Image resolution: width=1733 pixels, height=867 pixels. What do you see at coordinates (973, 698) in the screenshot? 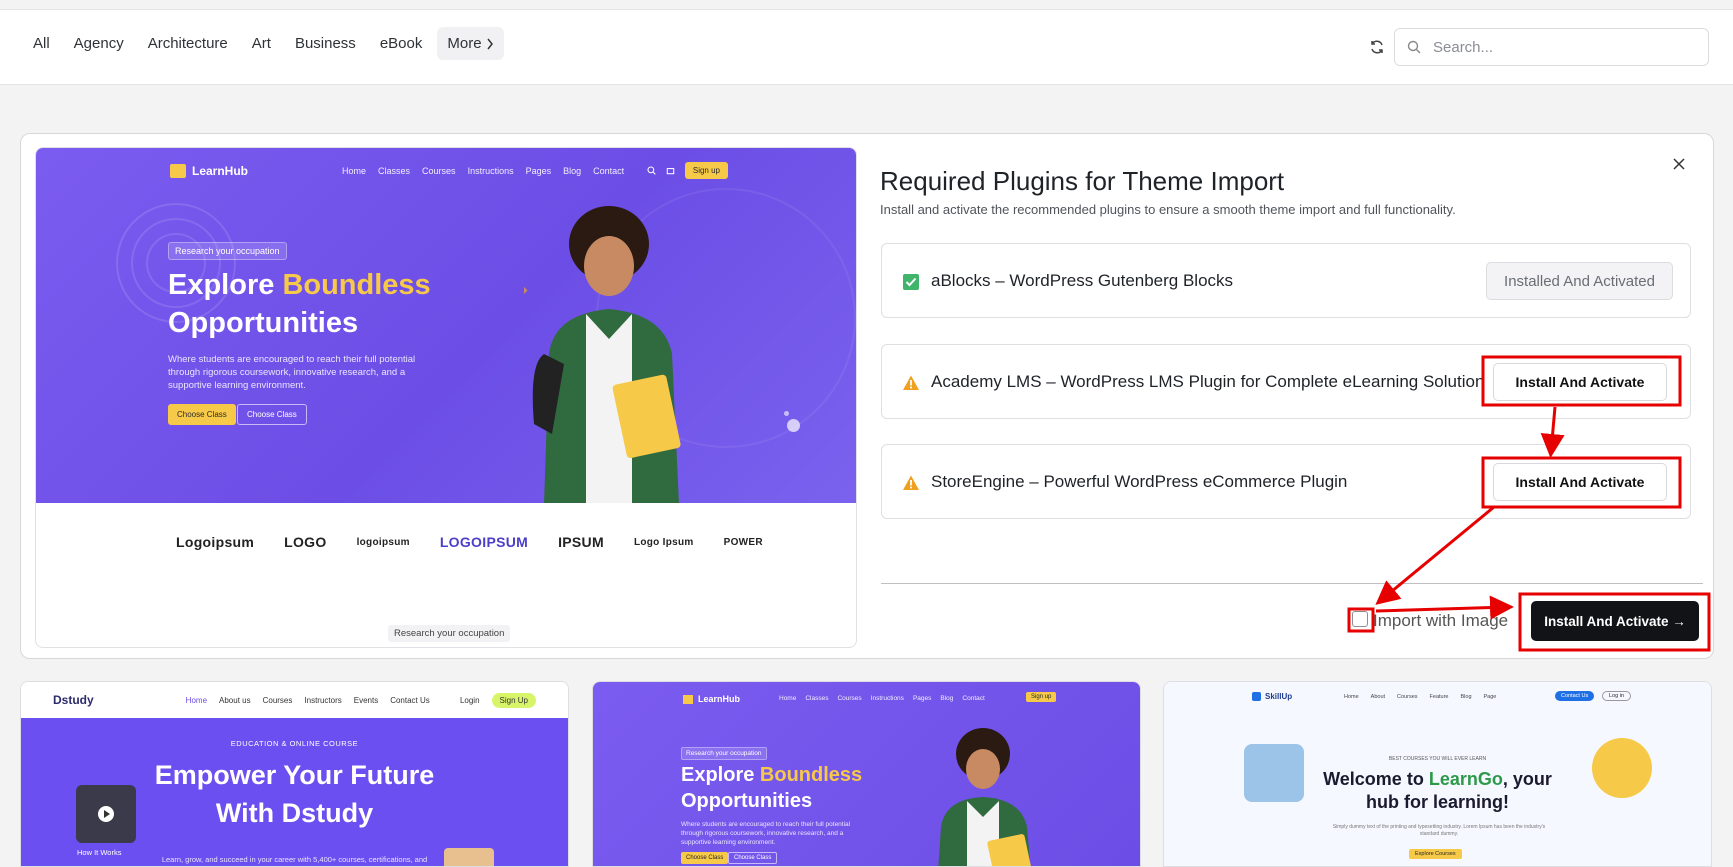
I see `card-nav-item: Contact` at bounding box center [973, 698].